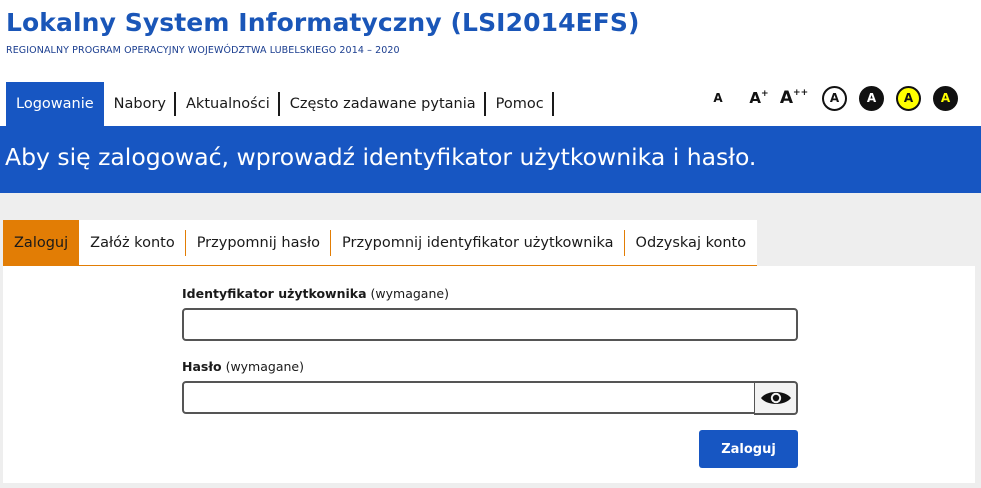 This screenshot has width=981, height=488. Describe the element at coordinates (264, 366) in the screenshot. I see `password-required-text: (wymagane)` at that location.